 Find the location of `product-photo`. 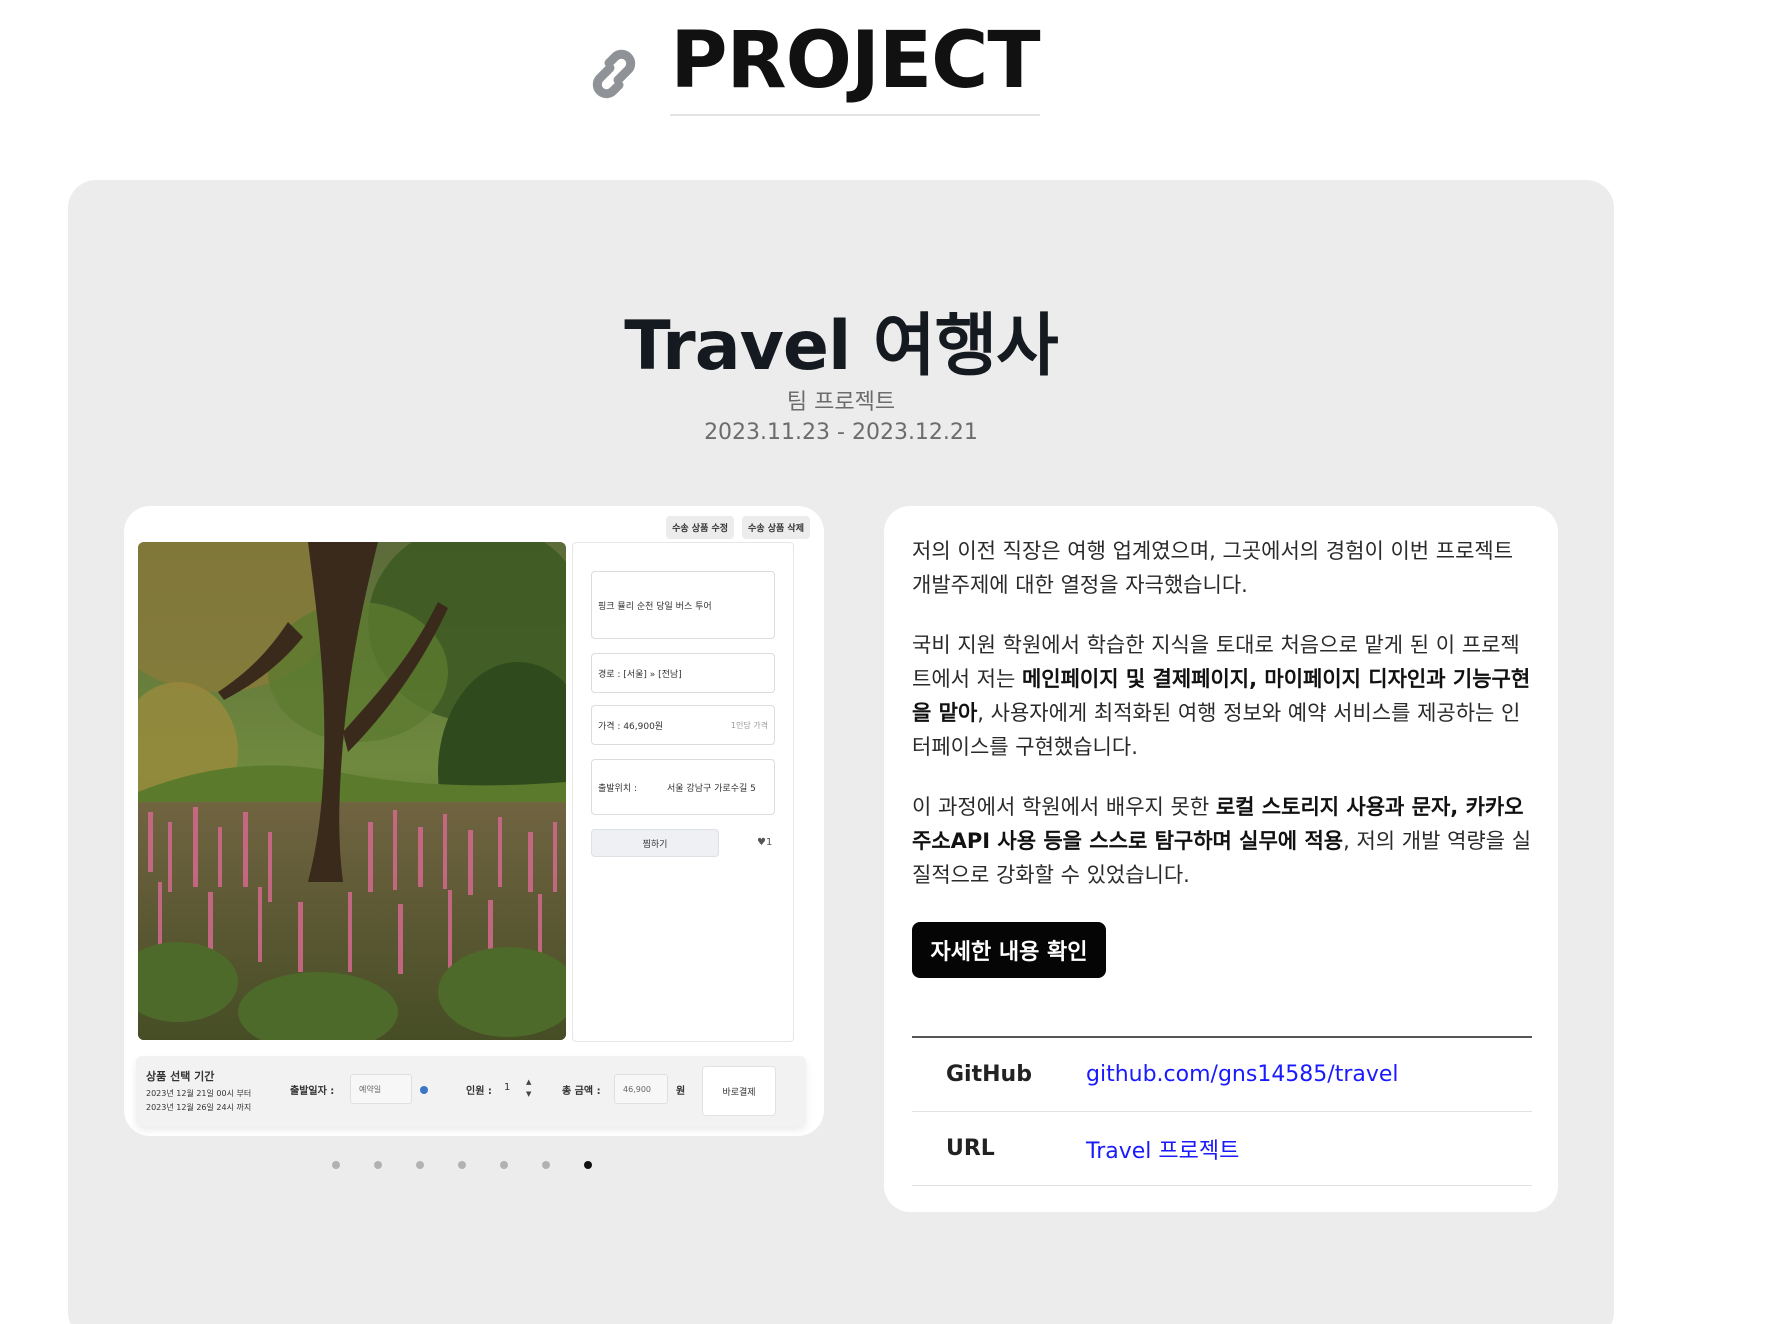

product-photo is located at coordinates (352, 791).